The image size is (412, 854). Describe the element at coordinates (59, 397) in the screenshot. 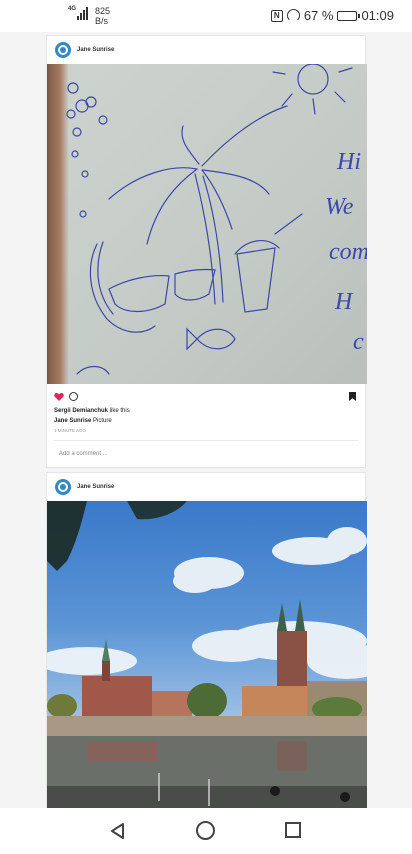

I see `heart-icon` at that location.